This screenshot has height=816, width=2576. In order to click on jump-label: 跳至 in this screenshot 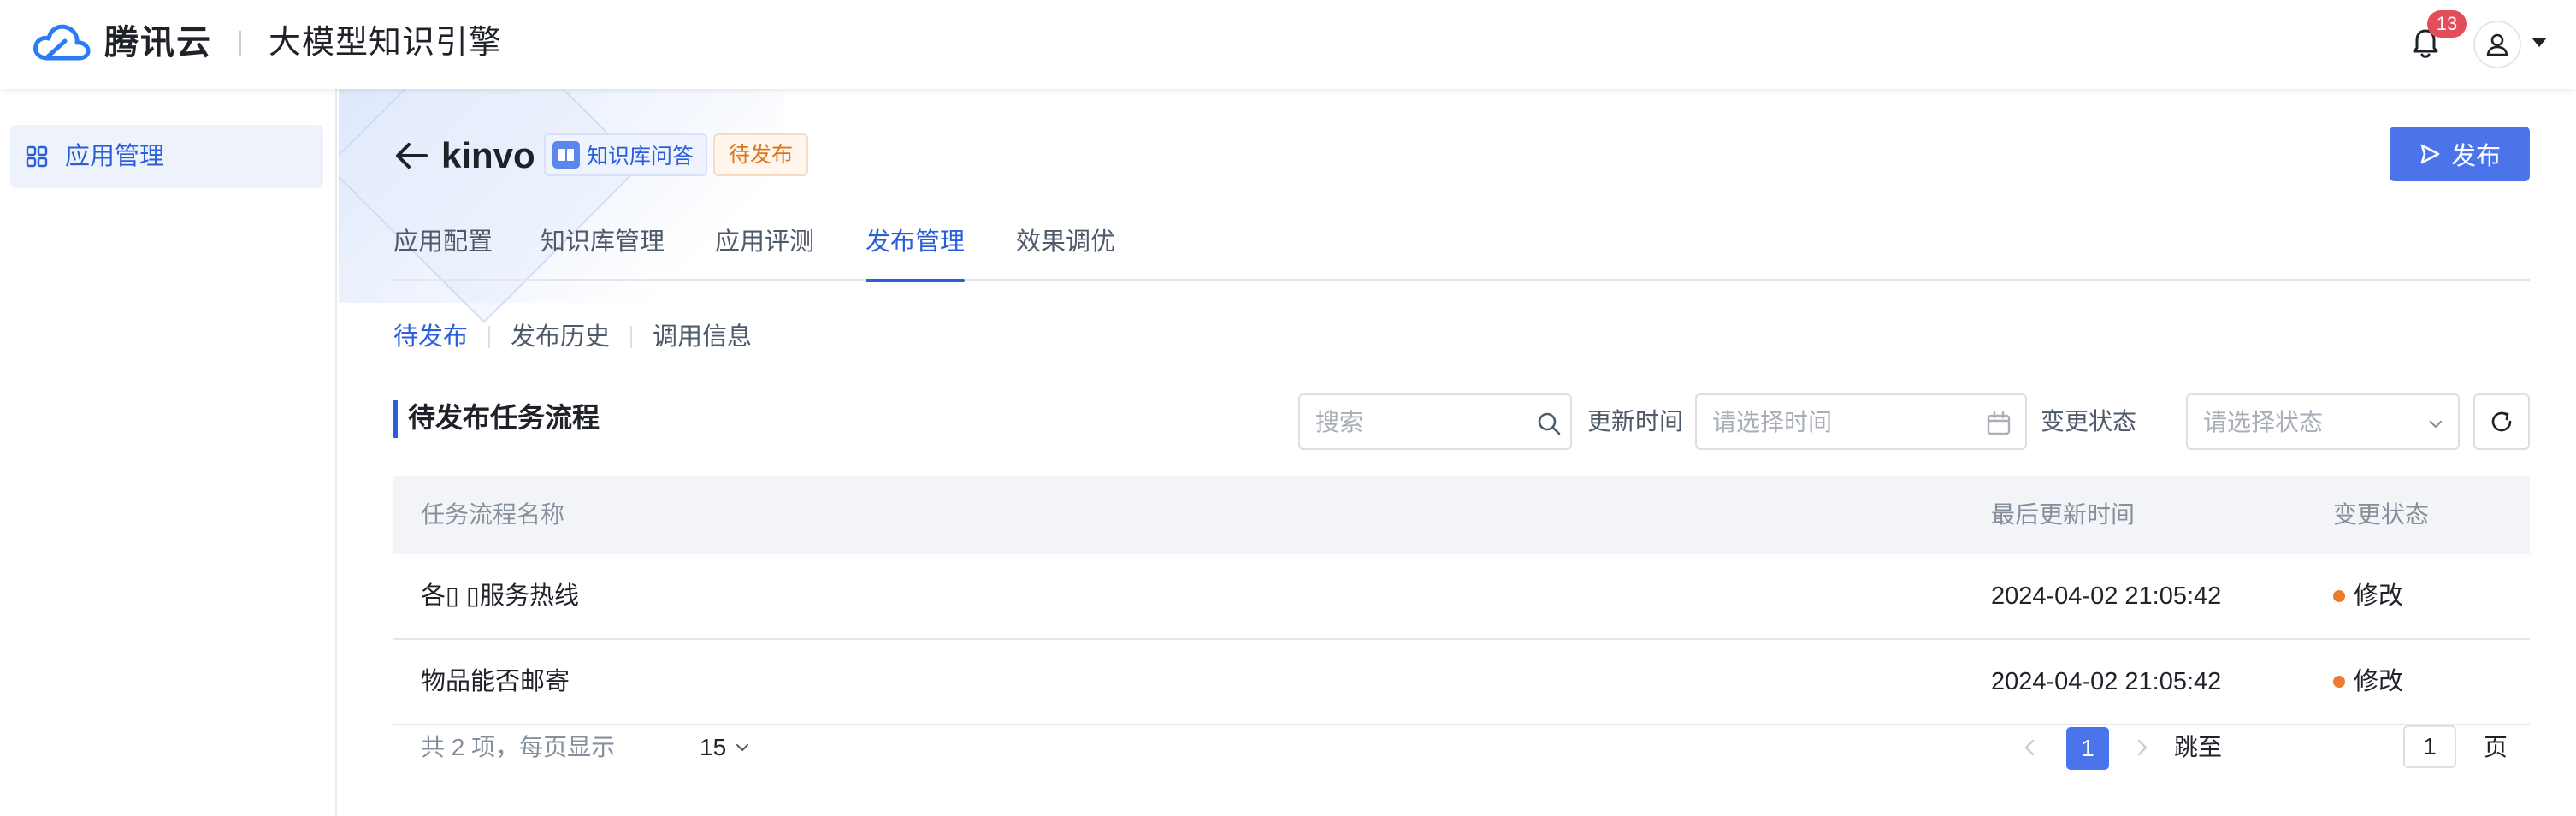, I will do `click(2198, 747)`.